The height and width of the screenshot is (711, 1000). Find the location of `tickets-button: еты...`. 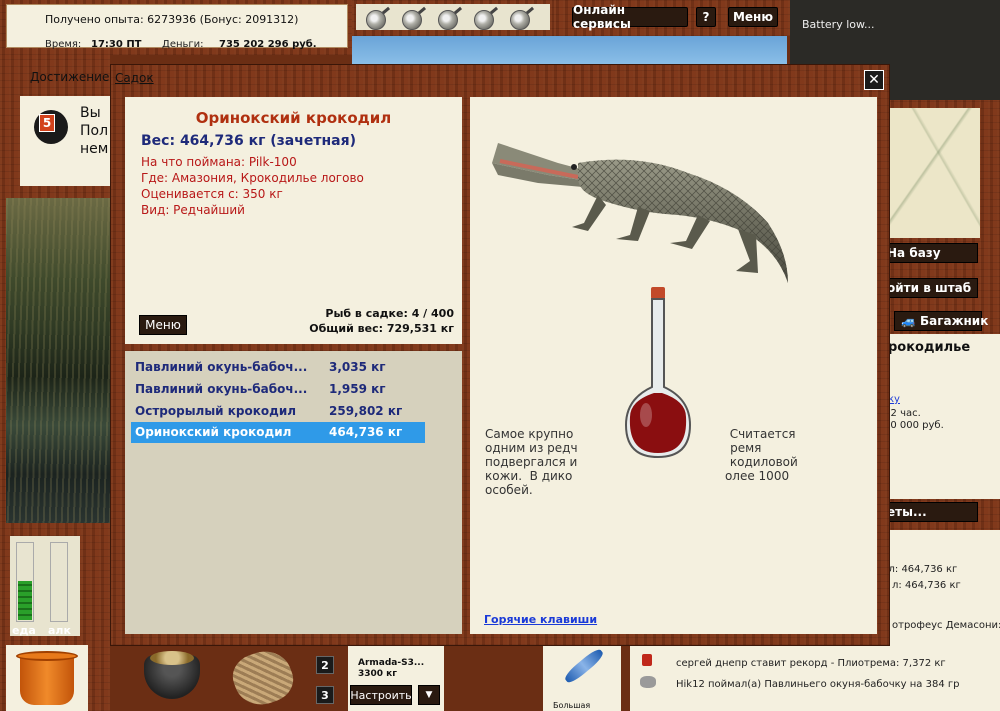

tickets-button: еты... is located at coordinates (929, 512).